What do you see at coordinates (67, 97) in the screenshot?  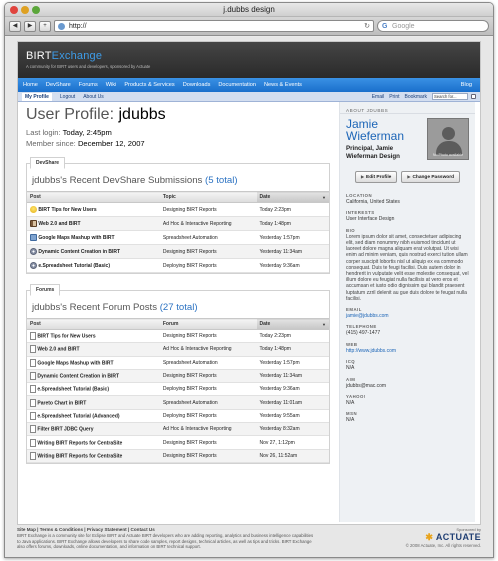 I see `subnav-logout: Logout` at bounding box center [67, 97].